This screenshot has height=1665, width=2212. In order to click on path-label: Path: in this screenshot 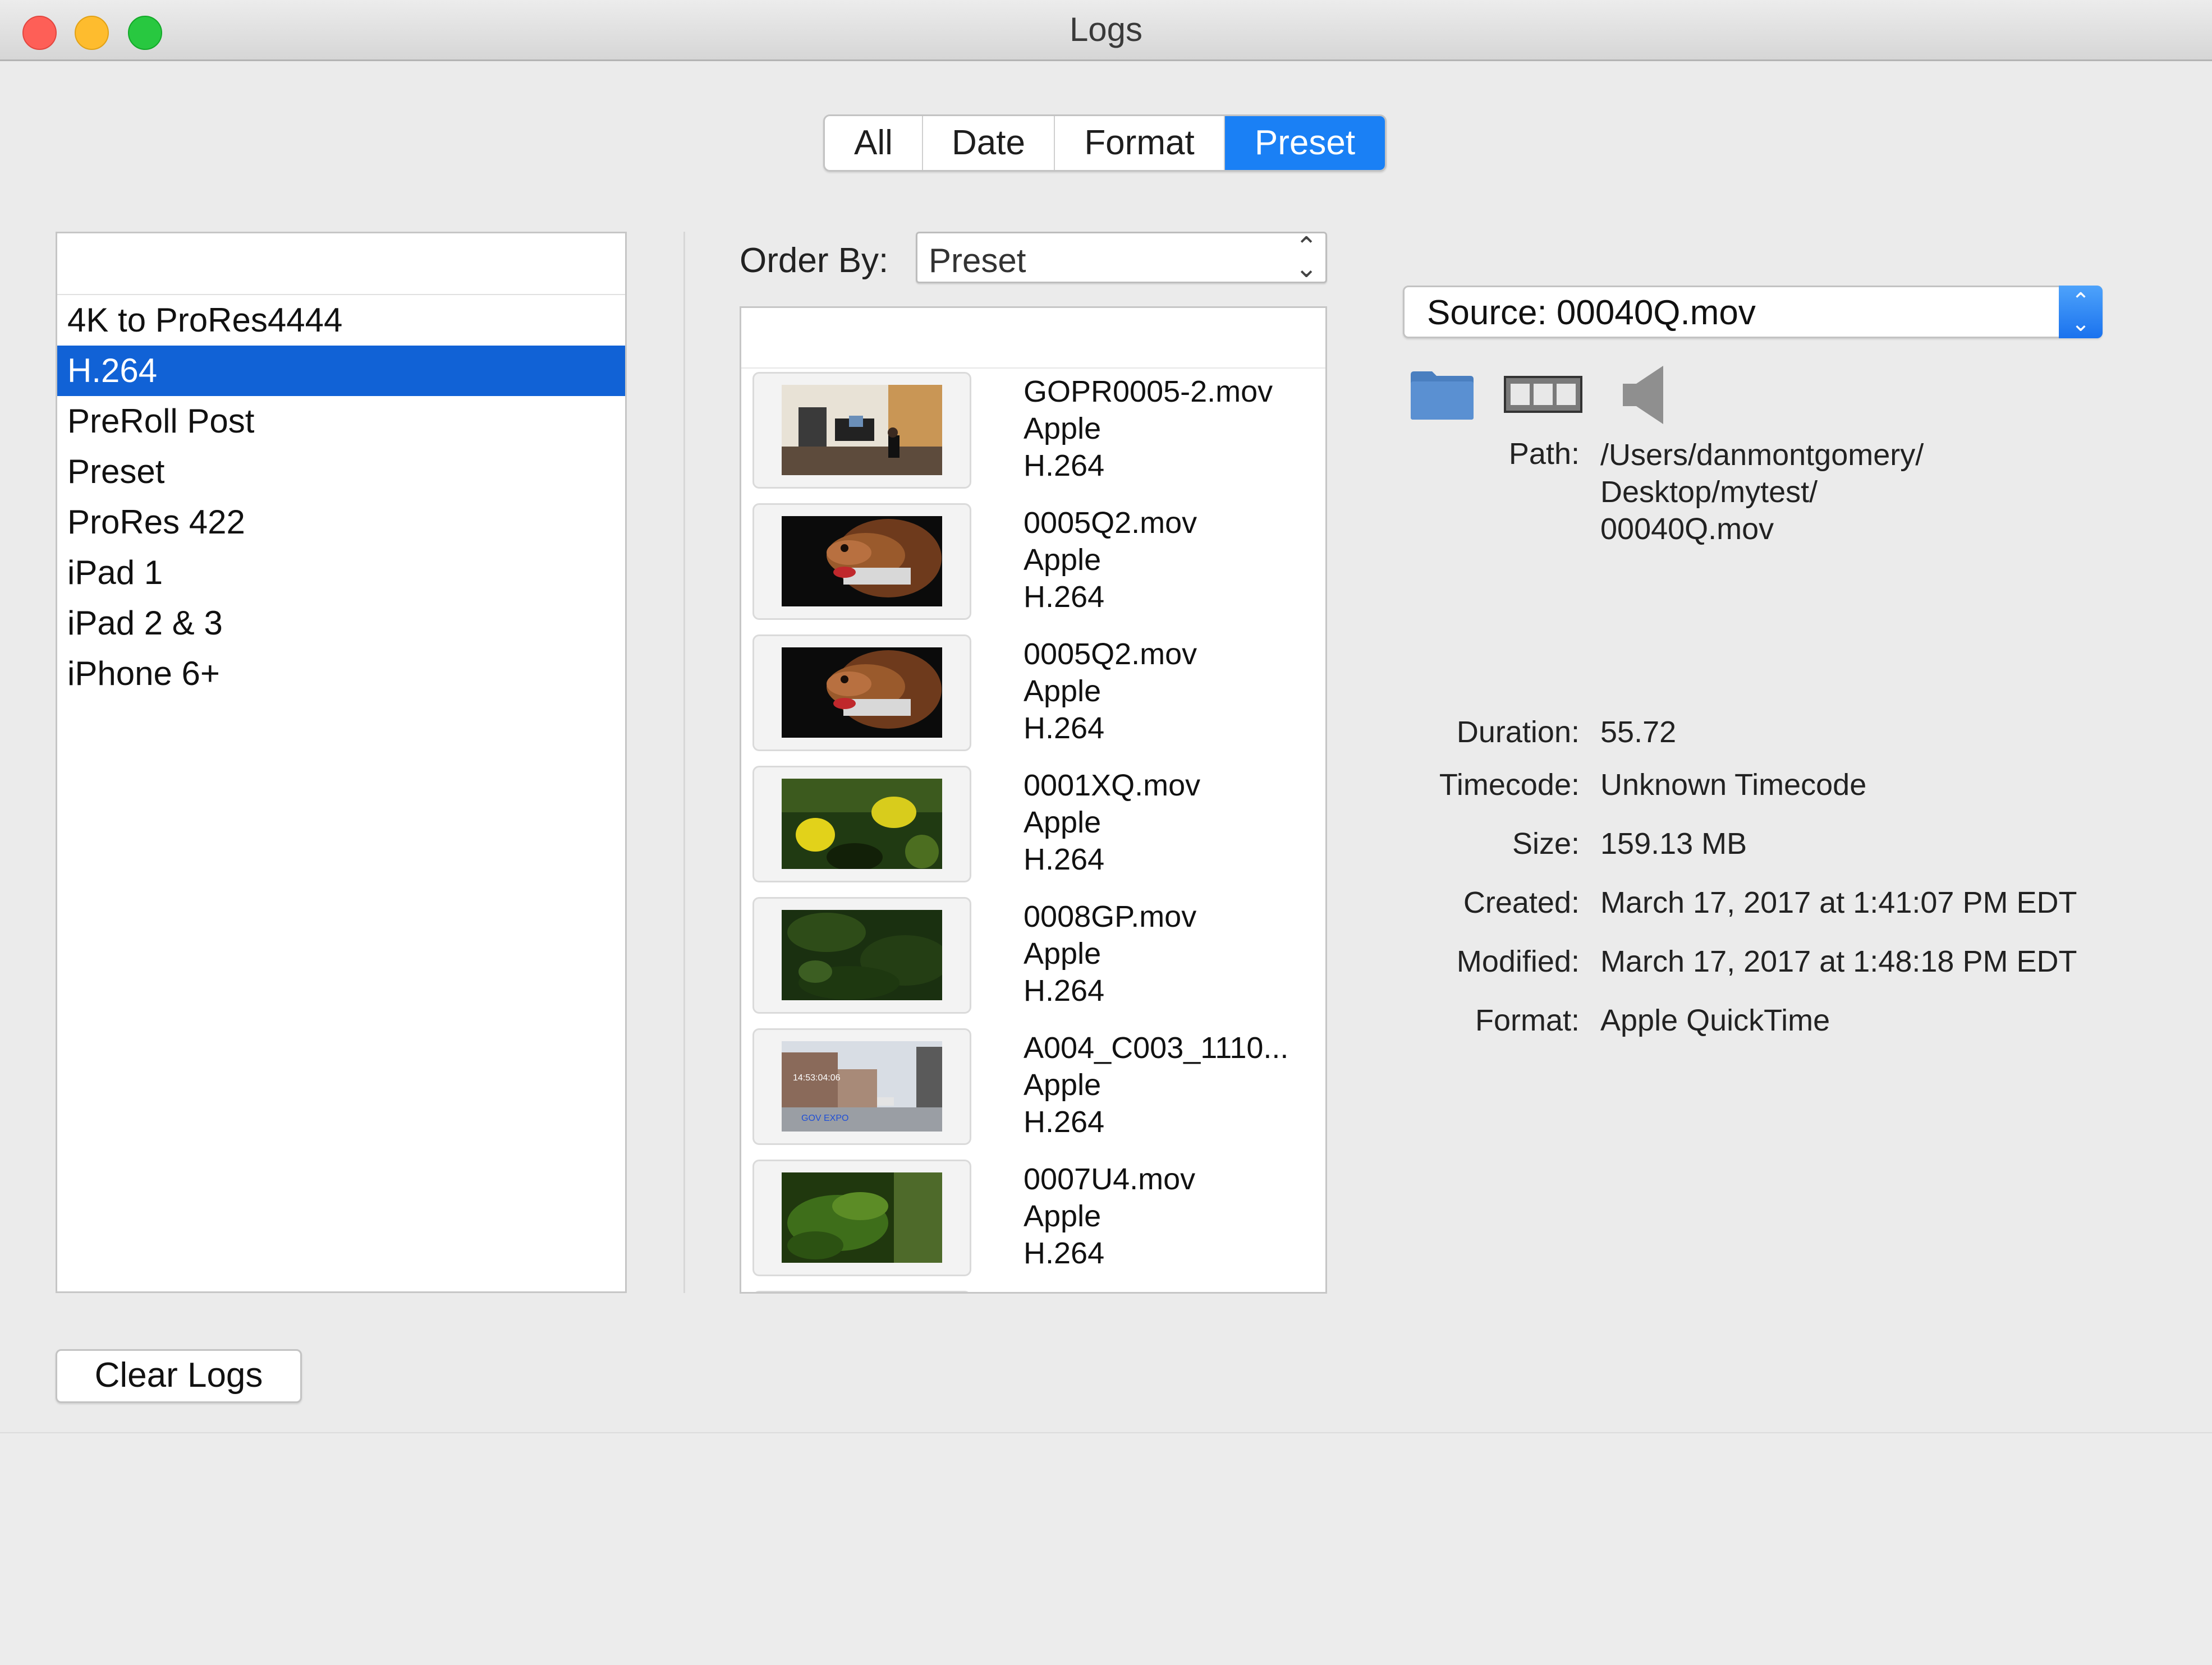, I will do `click(1544, 454)`.